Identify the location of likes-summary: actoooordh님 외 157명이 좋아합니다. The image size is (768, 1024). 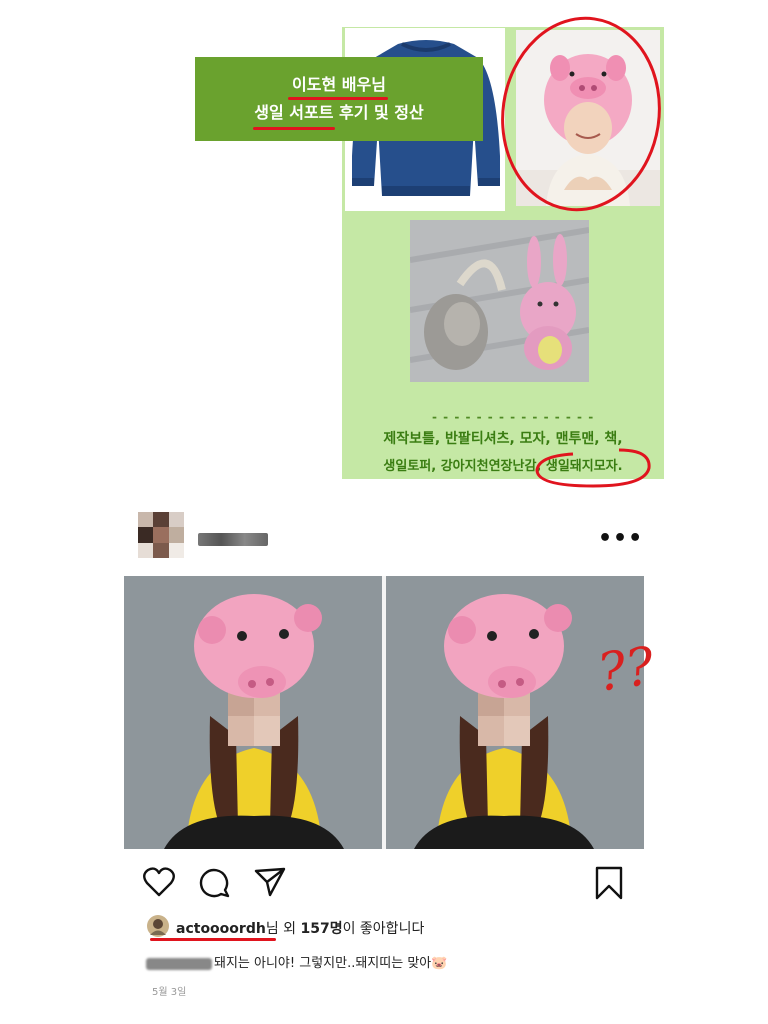
(300, 928).